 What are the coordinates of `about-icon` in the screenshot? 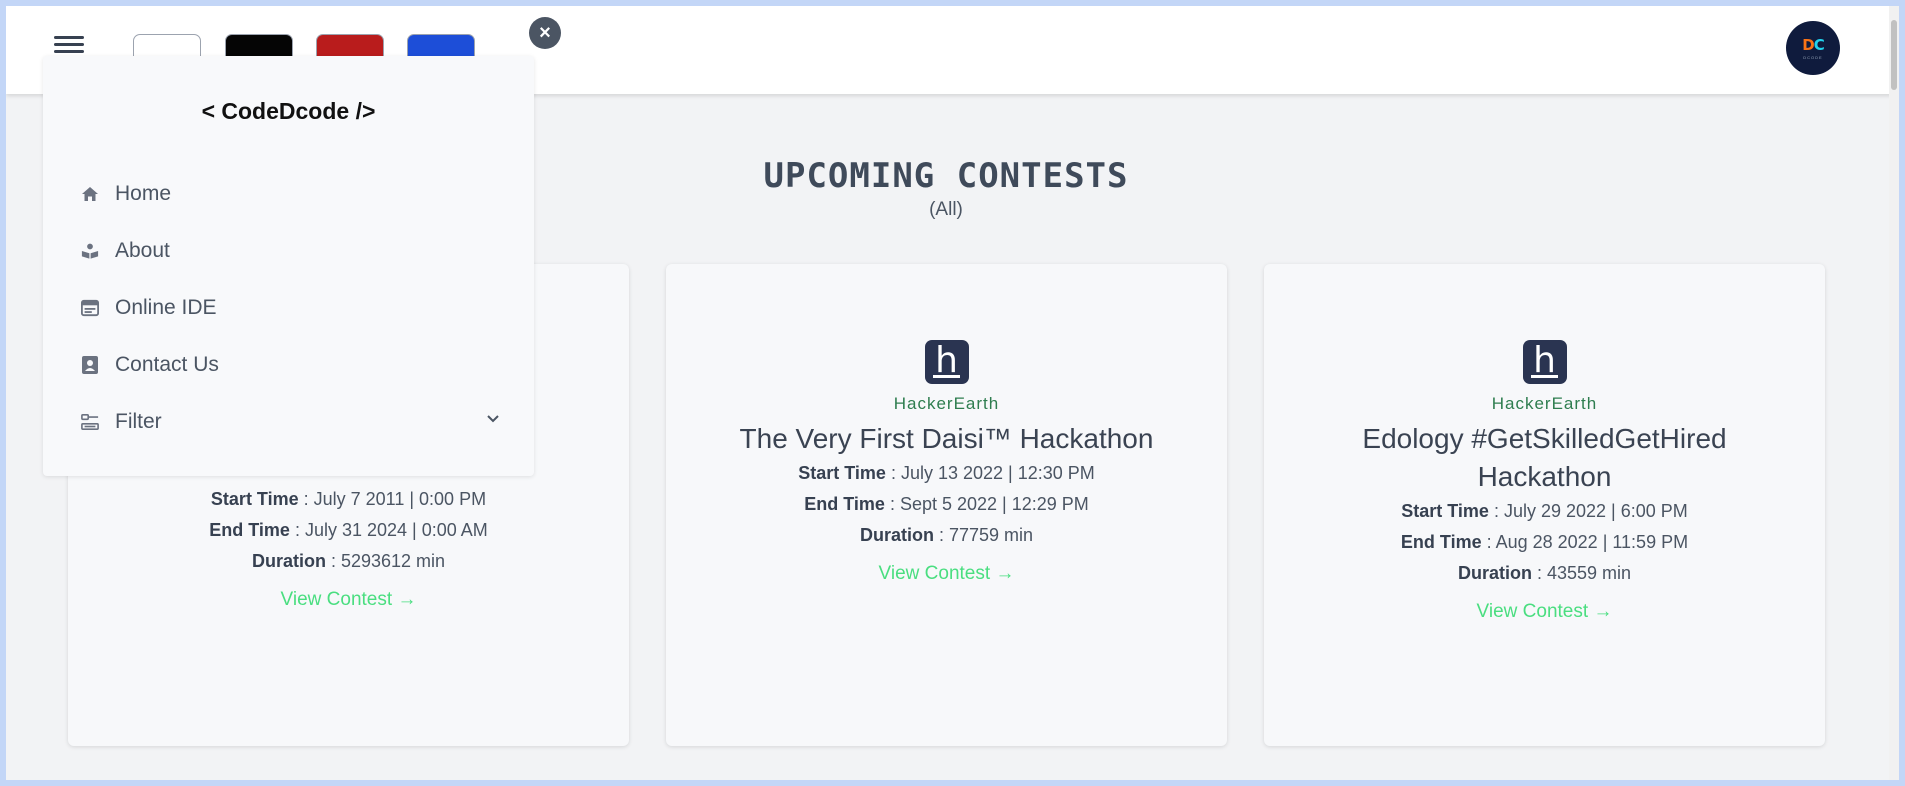 It's located at (90, 251).